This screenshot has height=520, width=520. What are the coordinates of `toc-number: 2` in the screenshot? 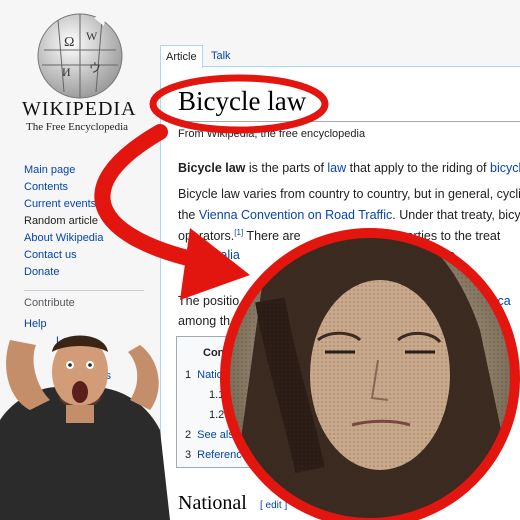 It's located at (188, 435).